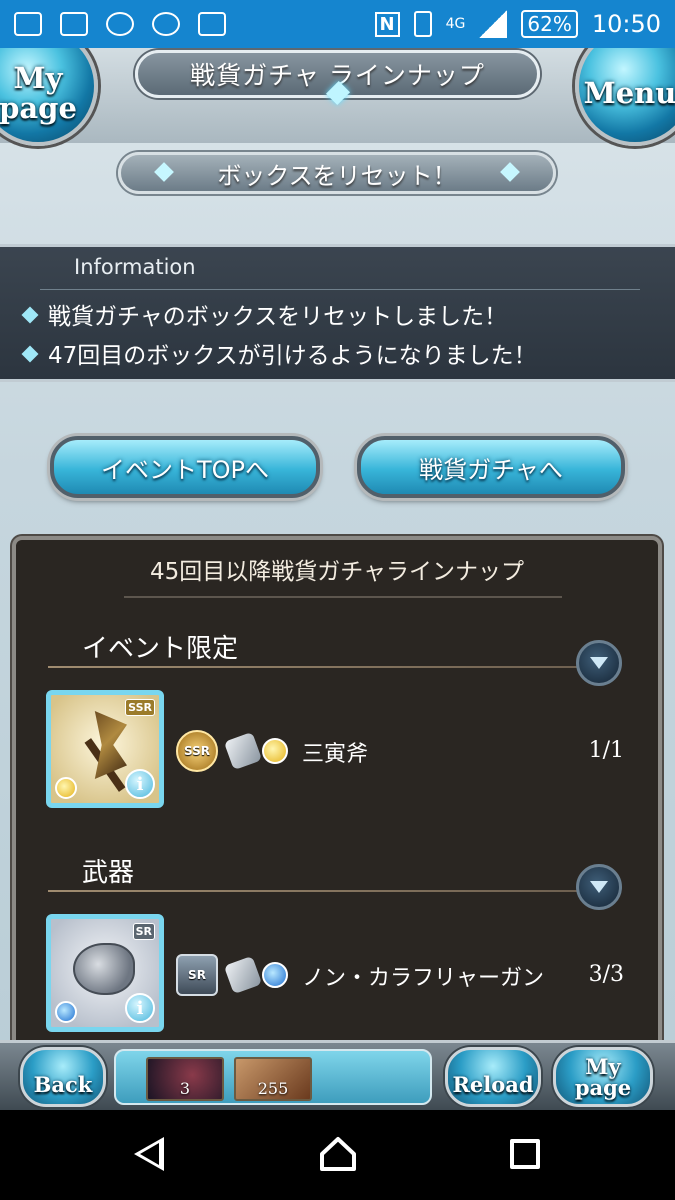  What do you see at coordinates (38, 93) in the screenshot?
I see `mypage-orb-label: My page` at bounding box center [38, 93].